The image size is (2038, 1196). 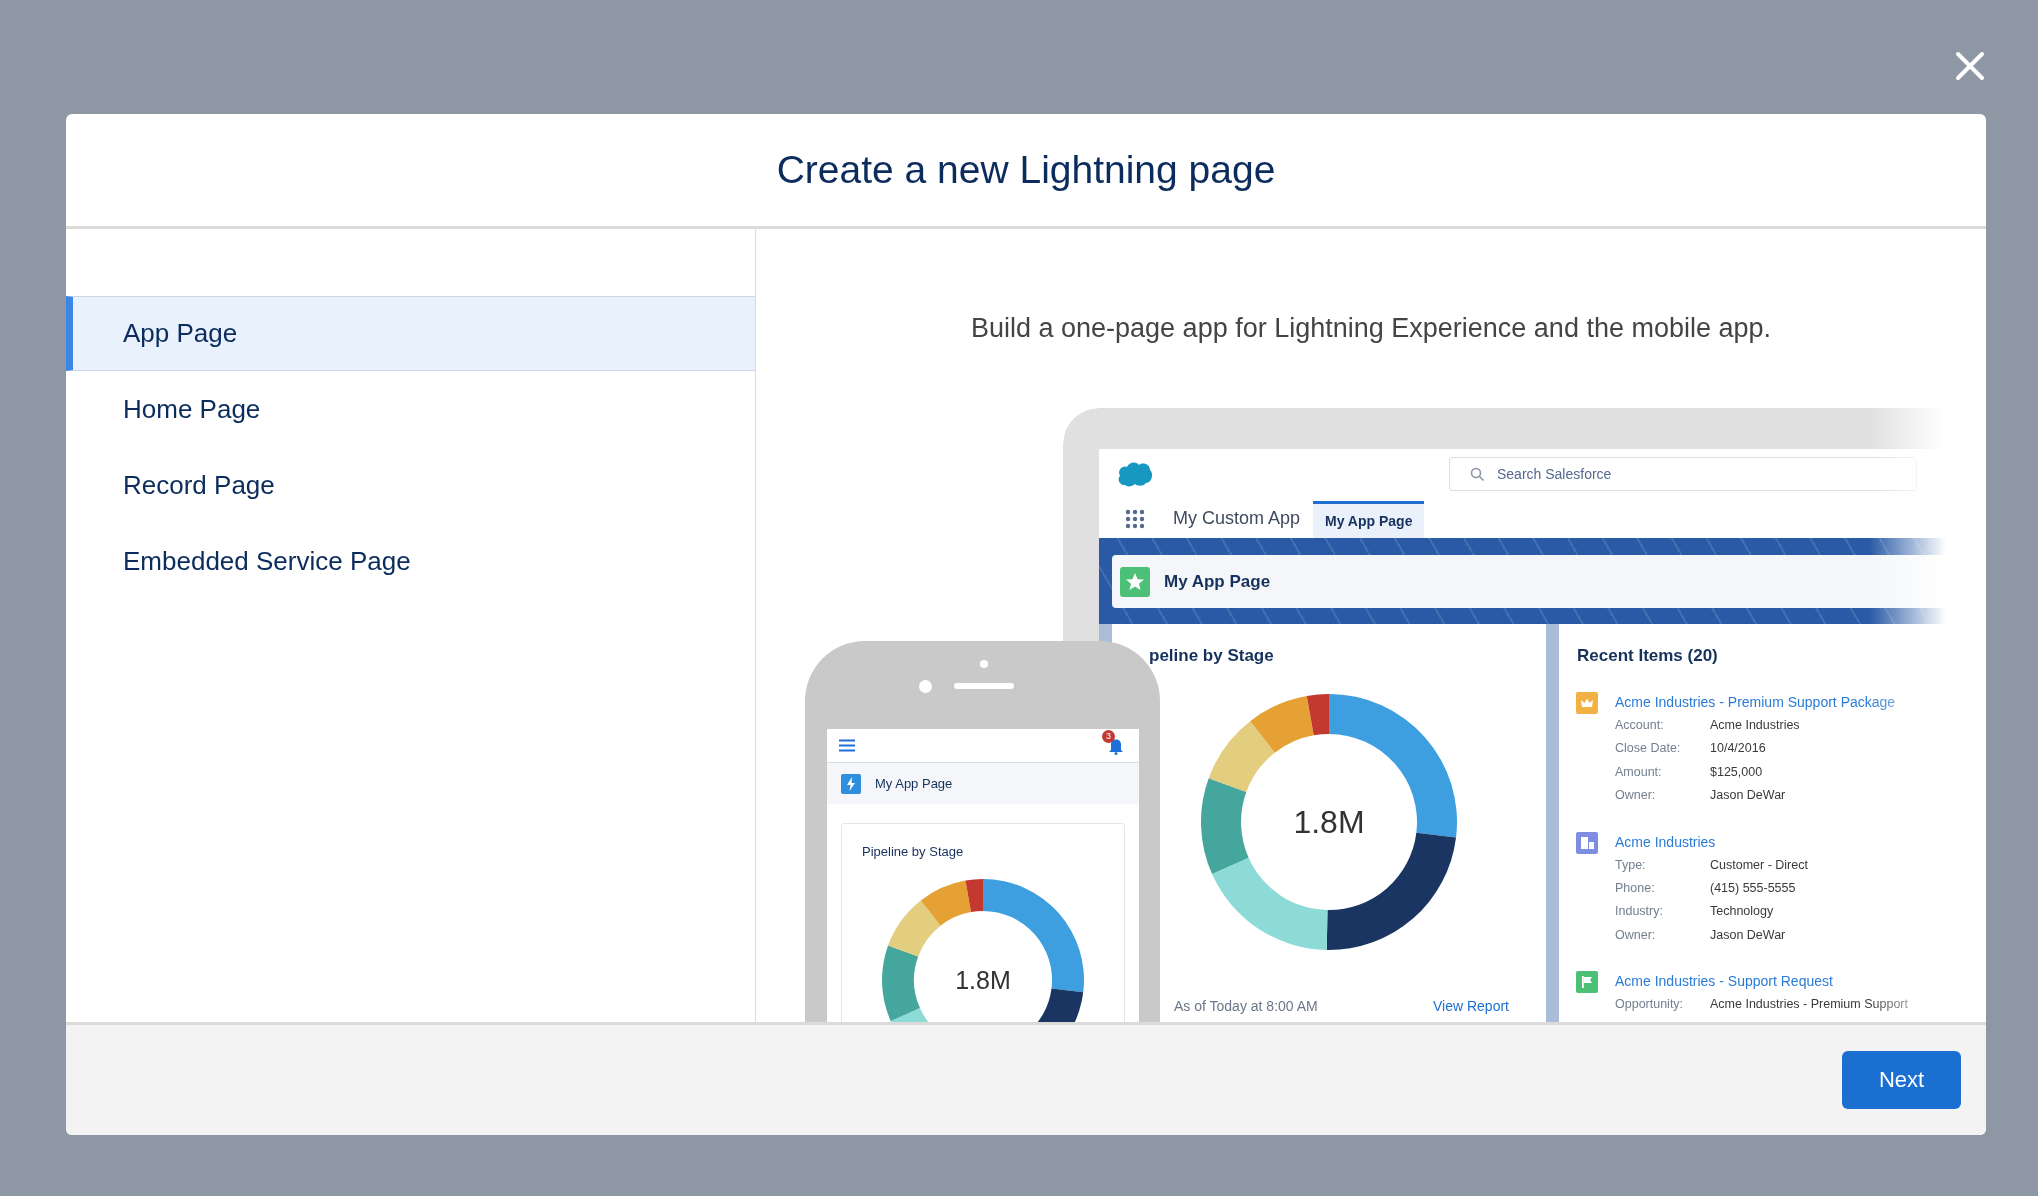 What do you see at coordinates (1738, 749) in the screenshot?
I see `field-value: 10/4/2016` at bounding box center [1738, 749].